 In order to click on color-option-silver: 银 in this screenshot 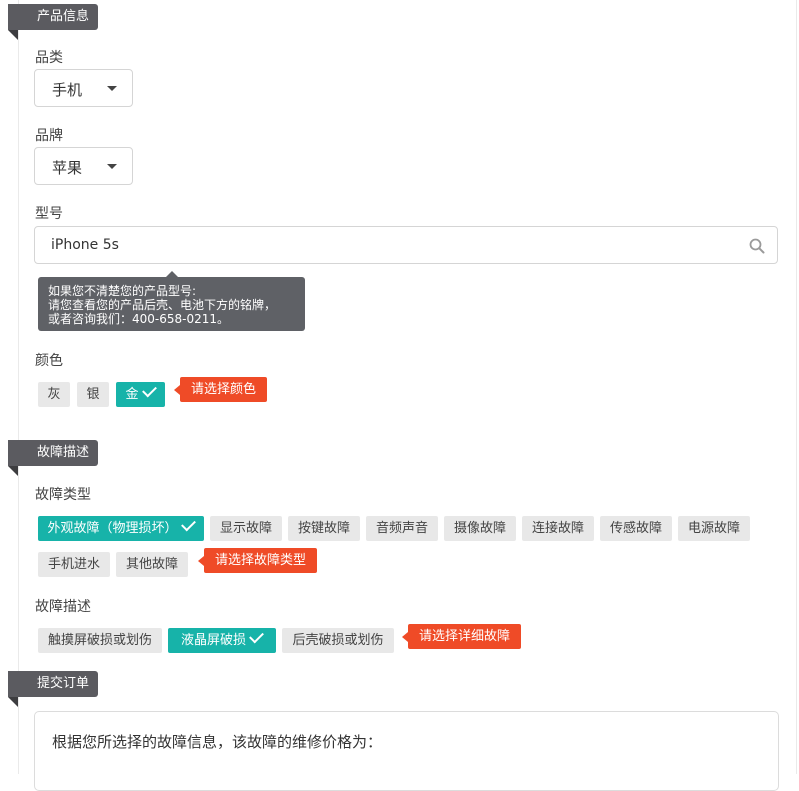, I will do `click(93, 394)`.